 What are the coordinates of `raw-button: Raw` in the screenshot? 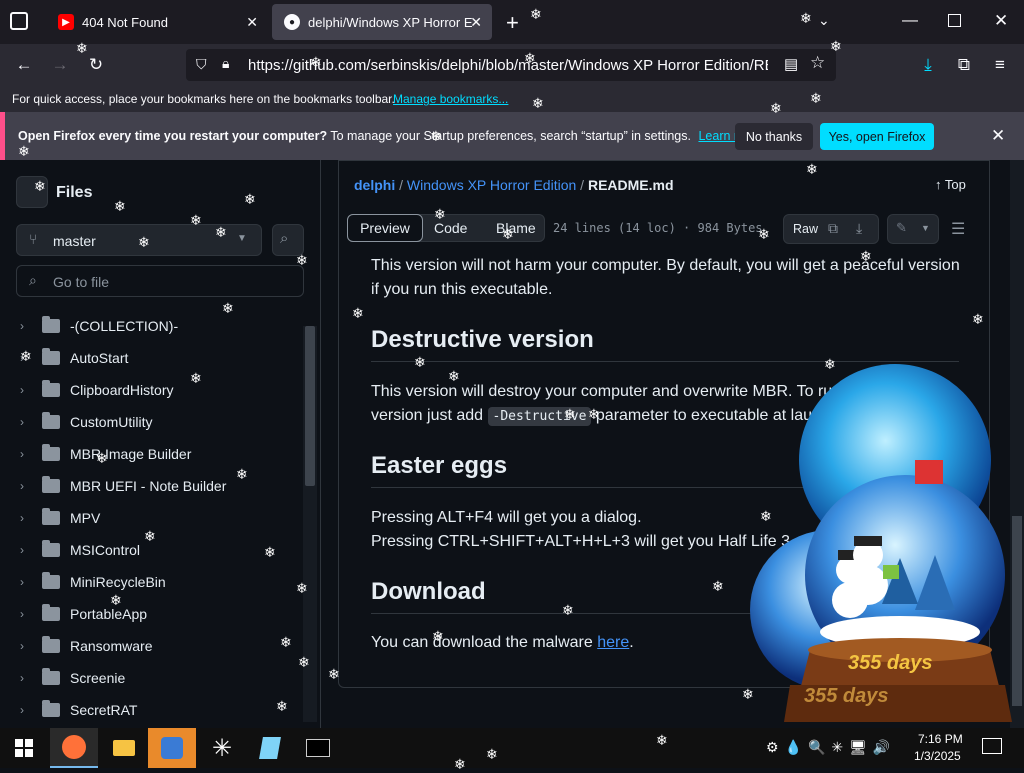 It's located at (805, 229).